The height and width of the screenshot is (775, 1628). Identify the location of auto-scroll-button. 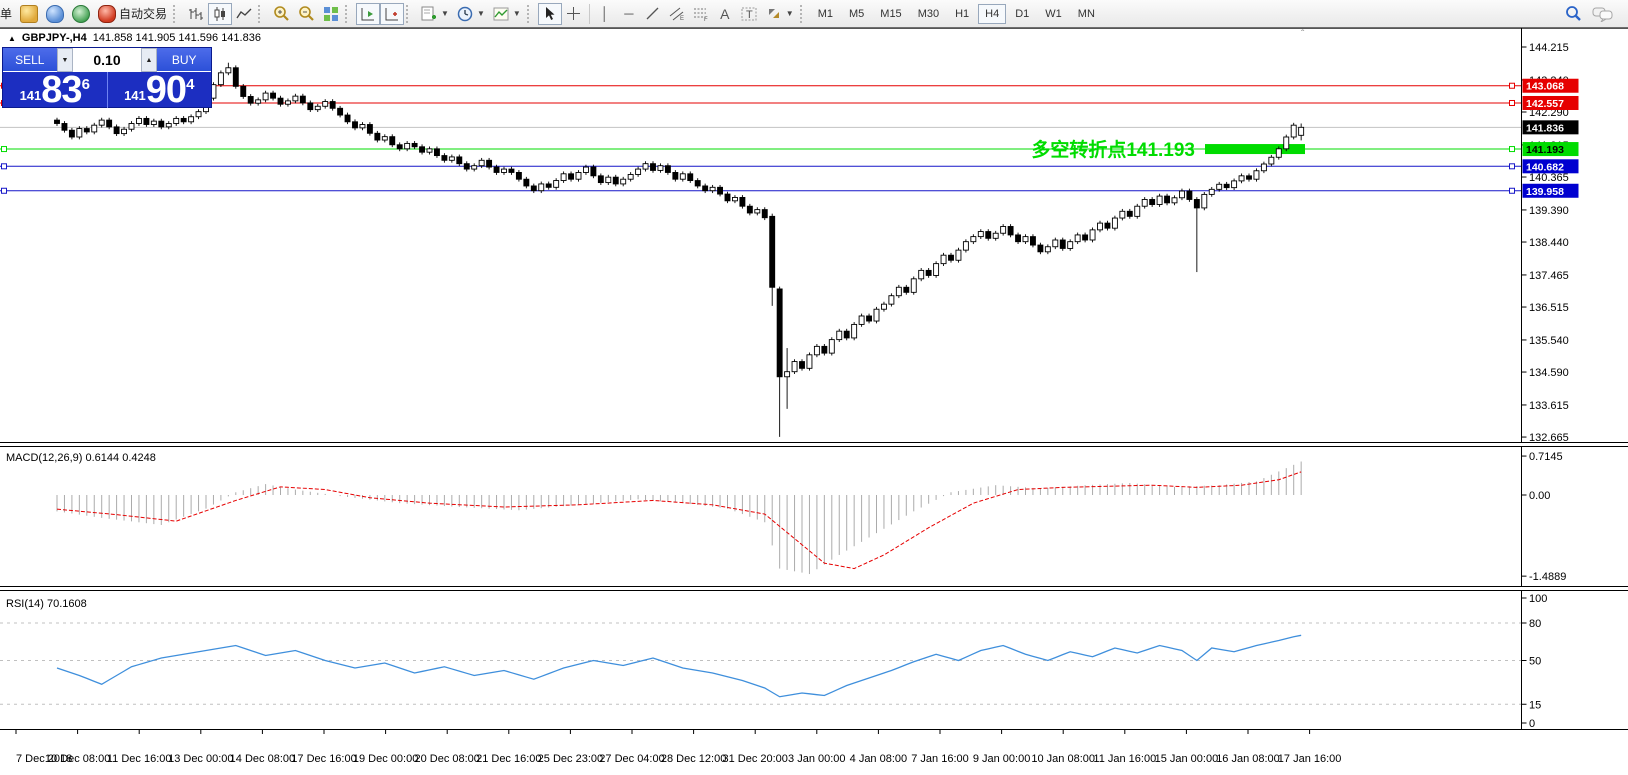
(368, 13).